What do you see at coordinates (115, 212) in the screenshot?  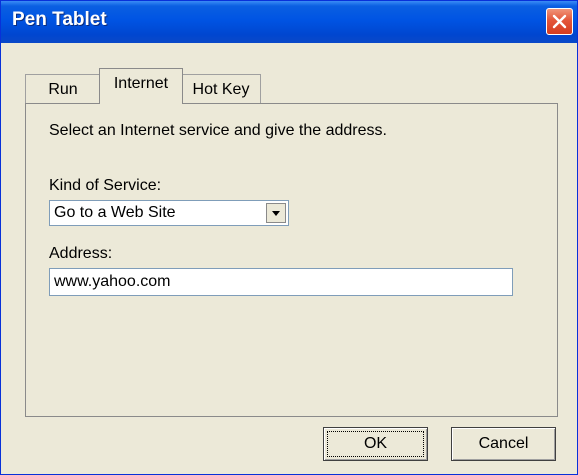 I see `selected-service: Go to a Web Site` at bounding box center [115, 212].